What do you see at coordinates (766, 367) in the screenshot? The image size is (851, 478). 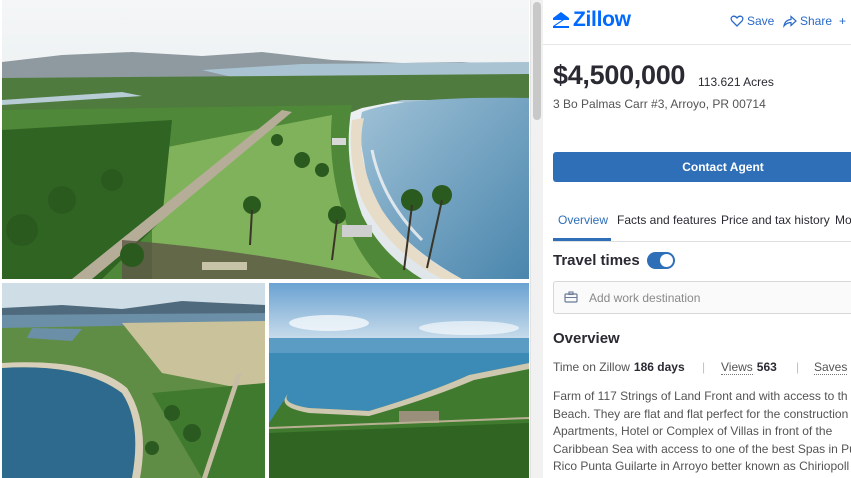 I see `views-value: 563` at bounding box center [766, 367].